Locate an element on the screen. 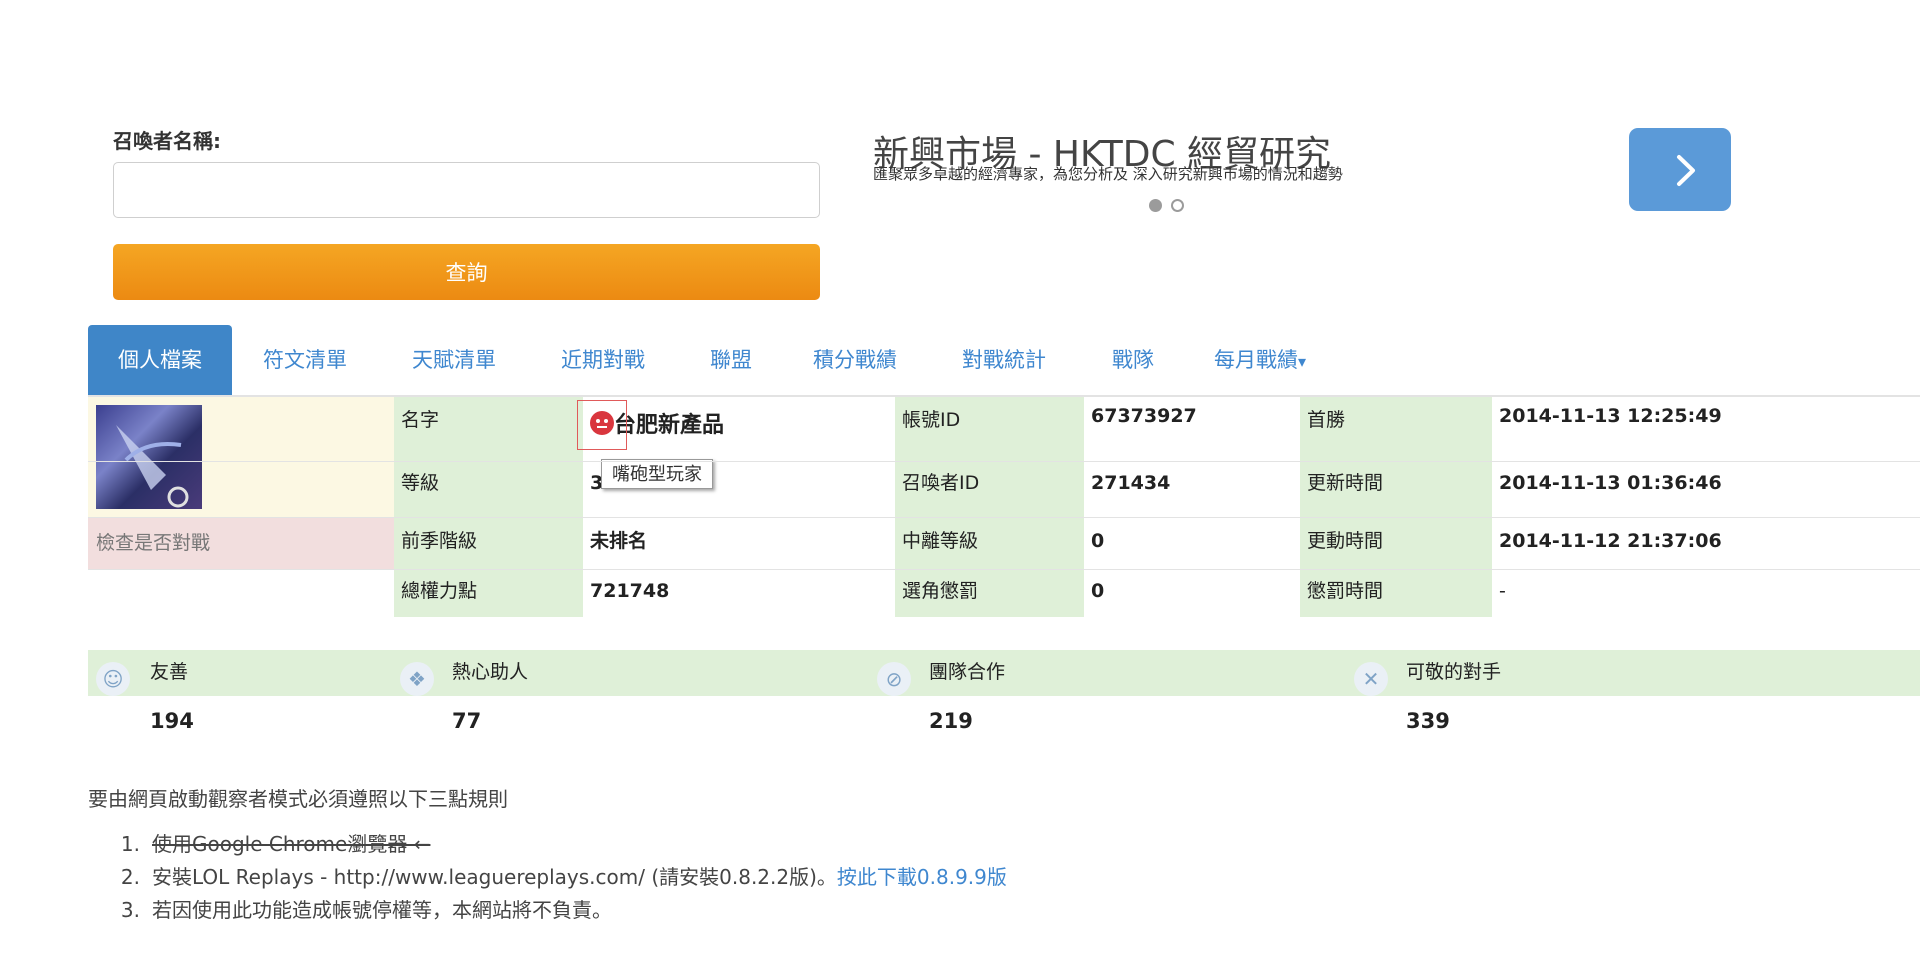 This screenshot has height=964, width=1920. summoner-id-label-text: 召喚者ID is located at coordinates (941, 483).